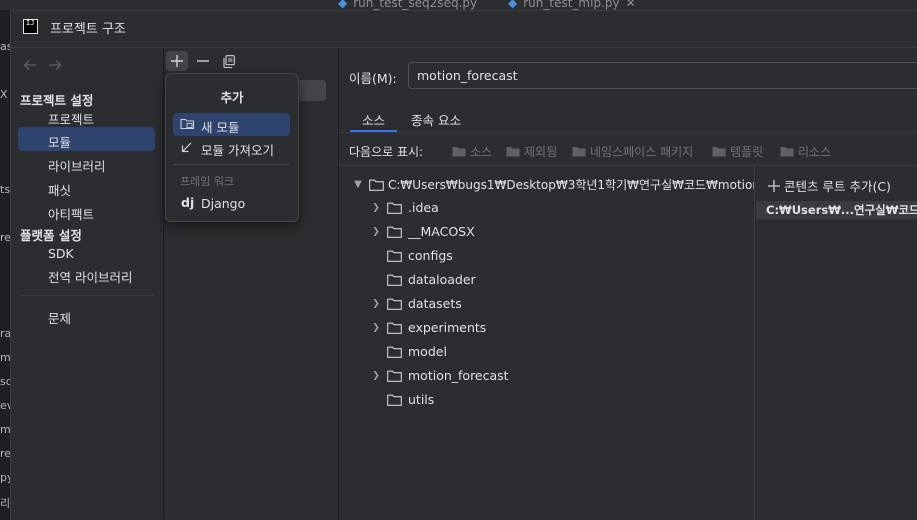  Describe the element at coordinates (71, 213) in the screenshot. I see `nav-item-artifacts: 아티팩트` at that location.